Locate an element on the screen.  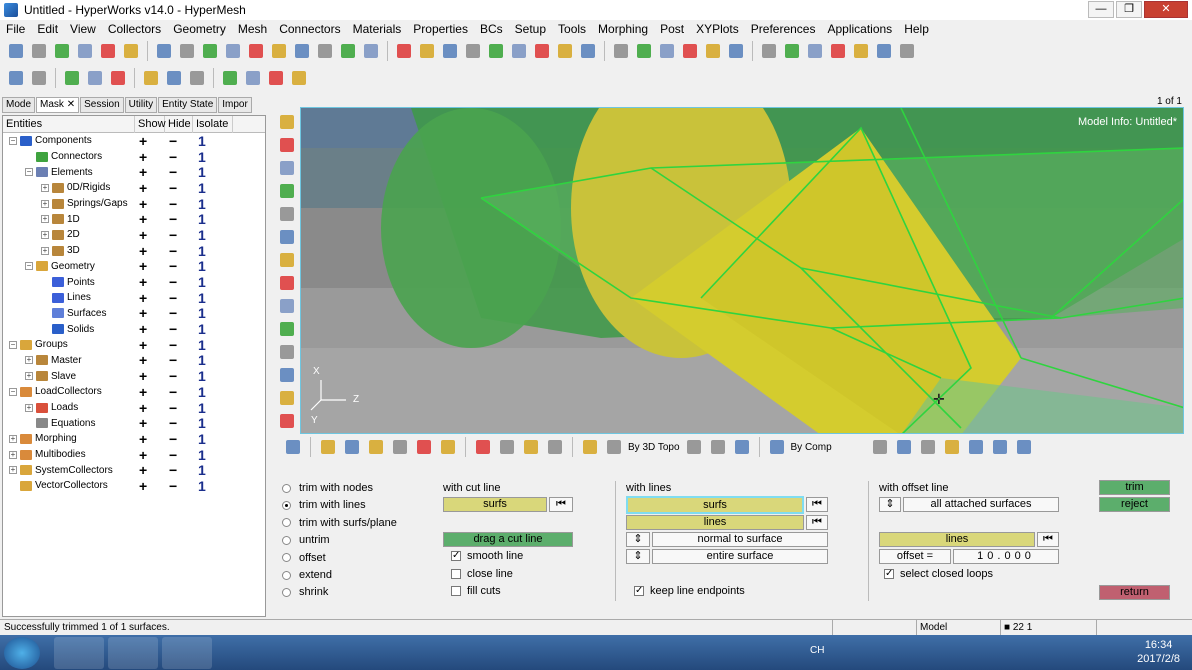
sec-tool-1-icon is located at coordinates (16, 78).